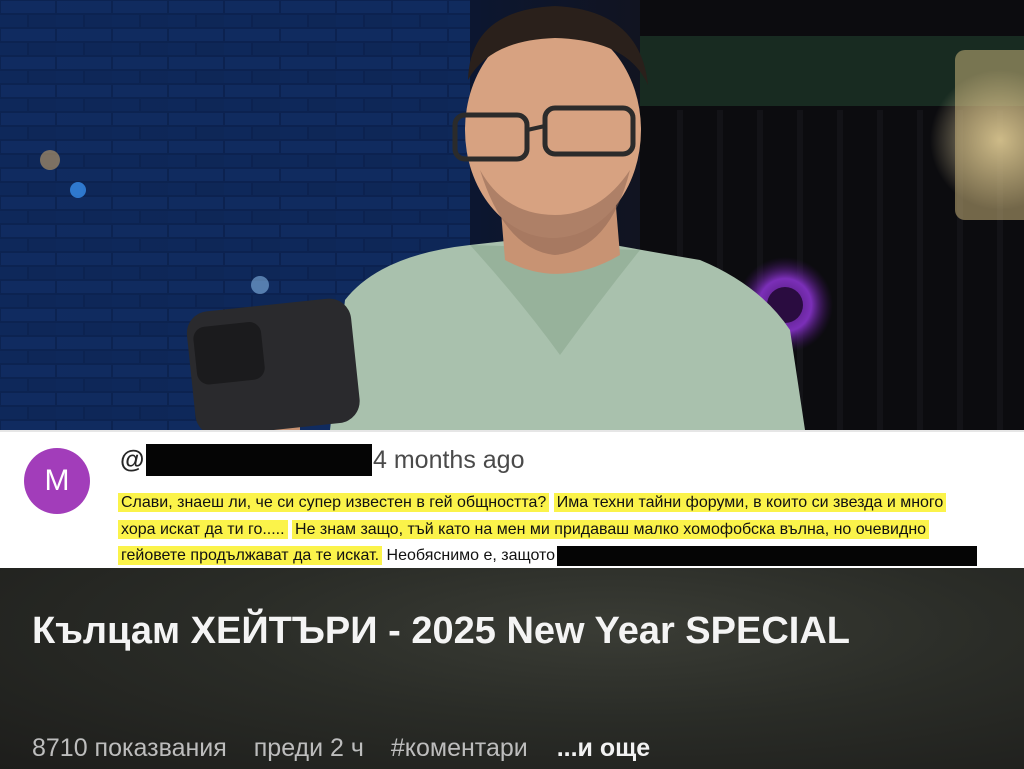 The height and width of the screenshot is (769, 1024). I want to click on upload-age: преди 2 ч, so click(308, 748).